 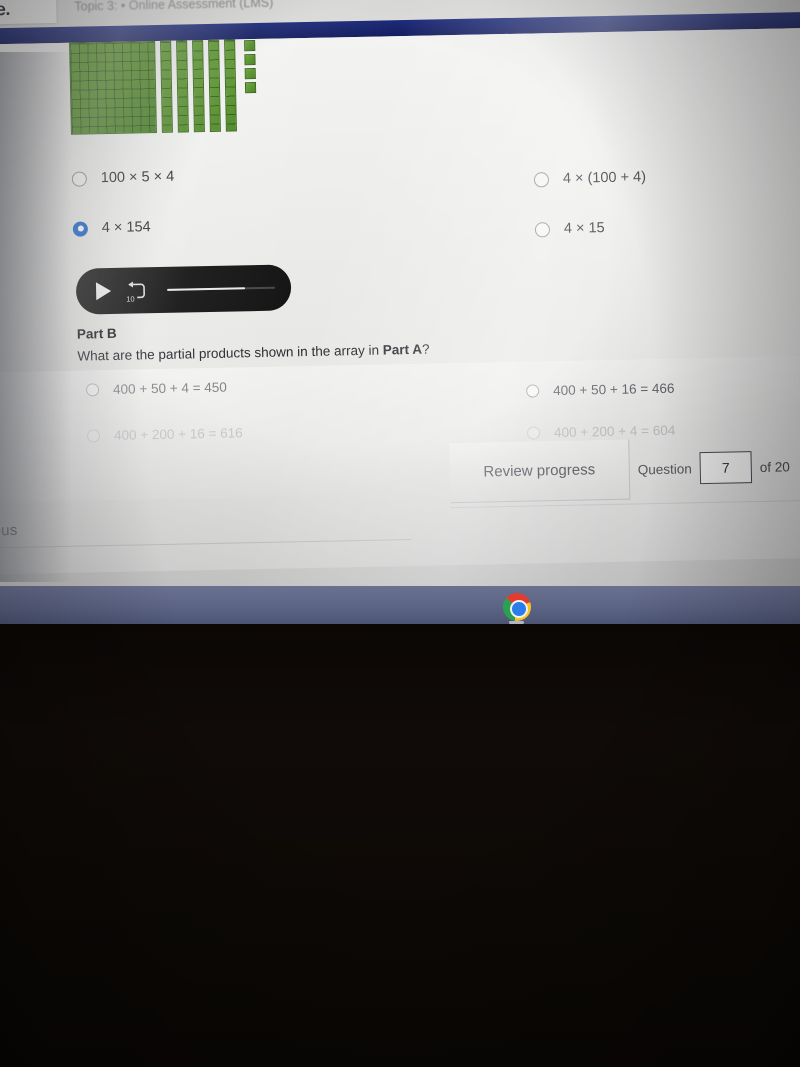 I want to click on review-progress-button: Review progress, so click(x=540, y=471).